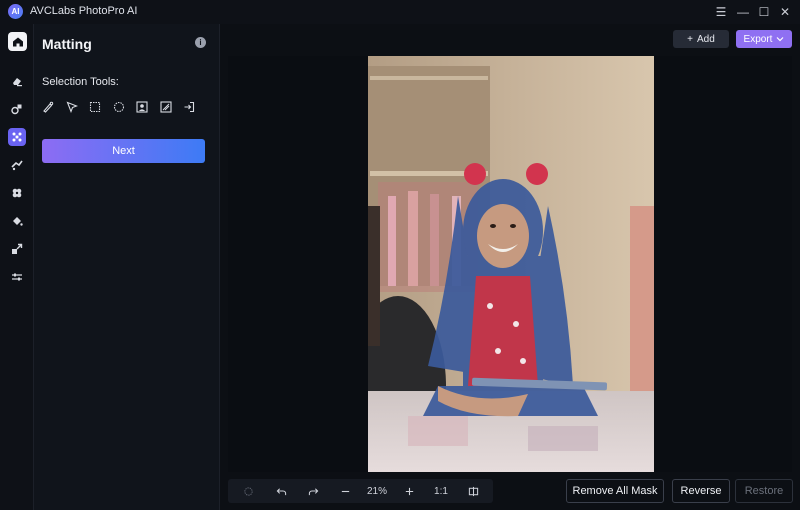 The width and height of the screenshot is (800, 510). What do you see at coordinates (17, 41) in the screenshot?
I see `home-icon` at bounding box center [17, 41].